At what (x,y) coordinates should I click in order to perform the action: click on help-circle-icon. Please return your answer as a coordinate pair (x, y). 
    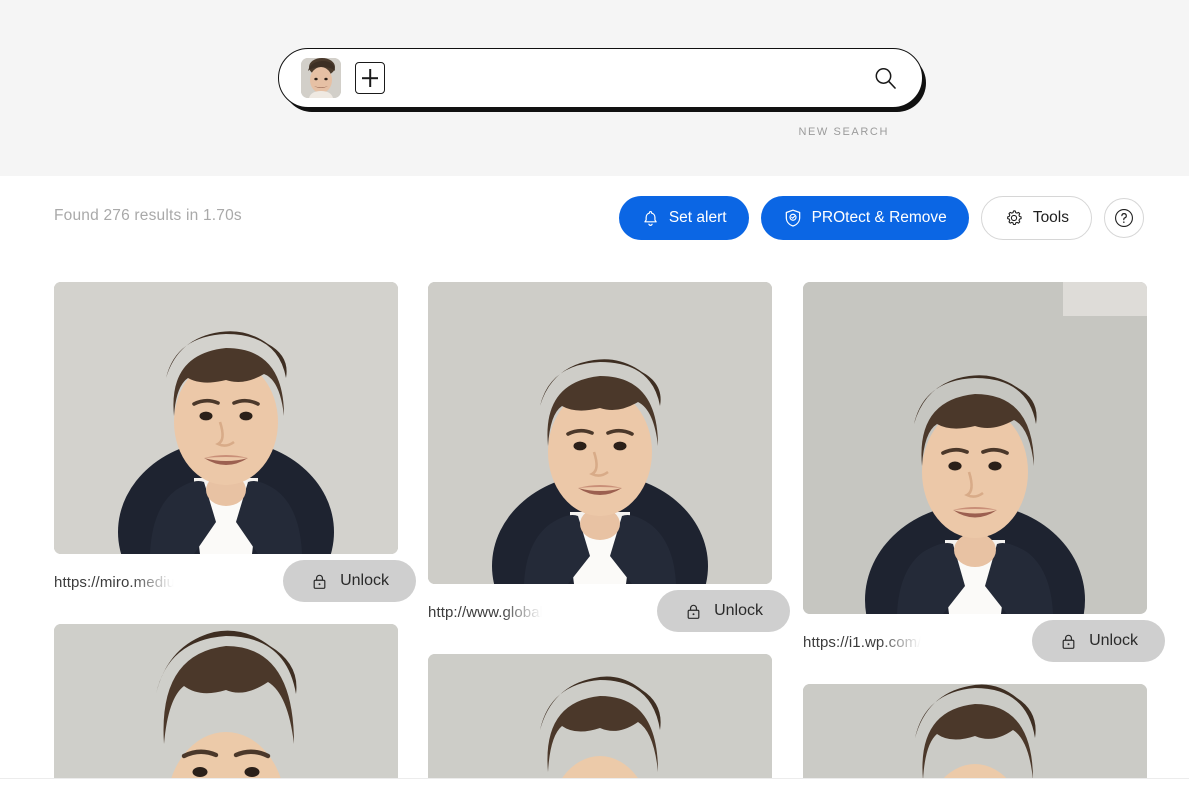
    Looking at the image, I should click on (1124, 218).